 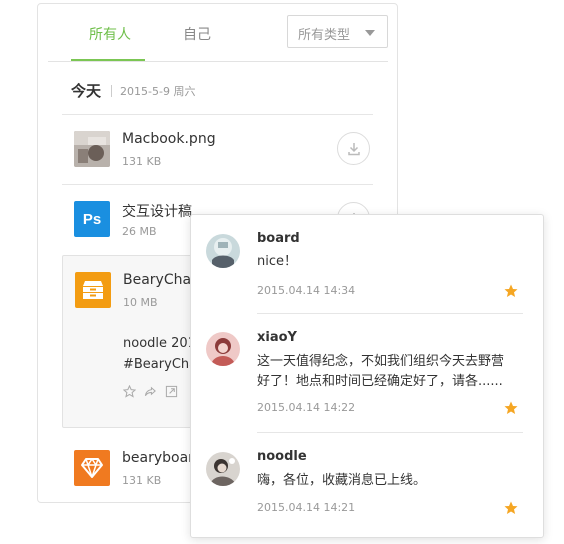 What do you see at coordinates (278, 238) in the screenshot?
I see `favorite-username: board` at bounding box center [278, 238].